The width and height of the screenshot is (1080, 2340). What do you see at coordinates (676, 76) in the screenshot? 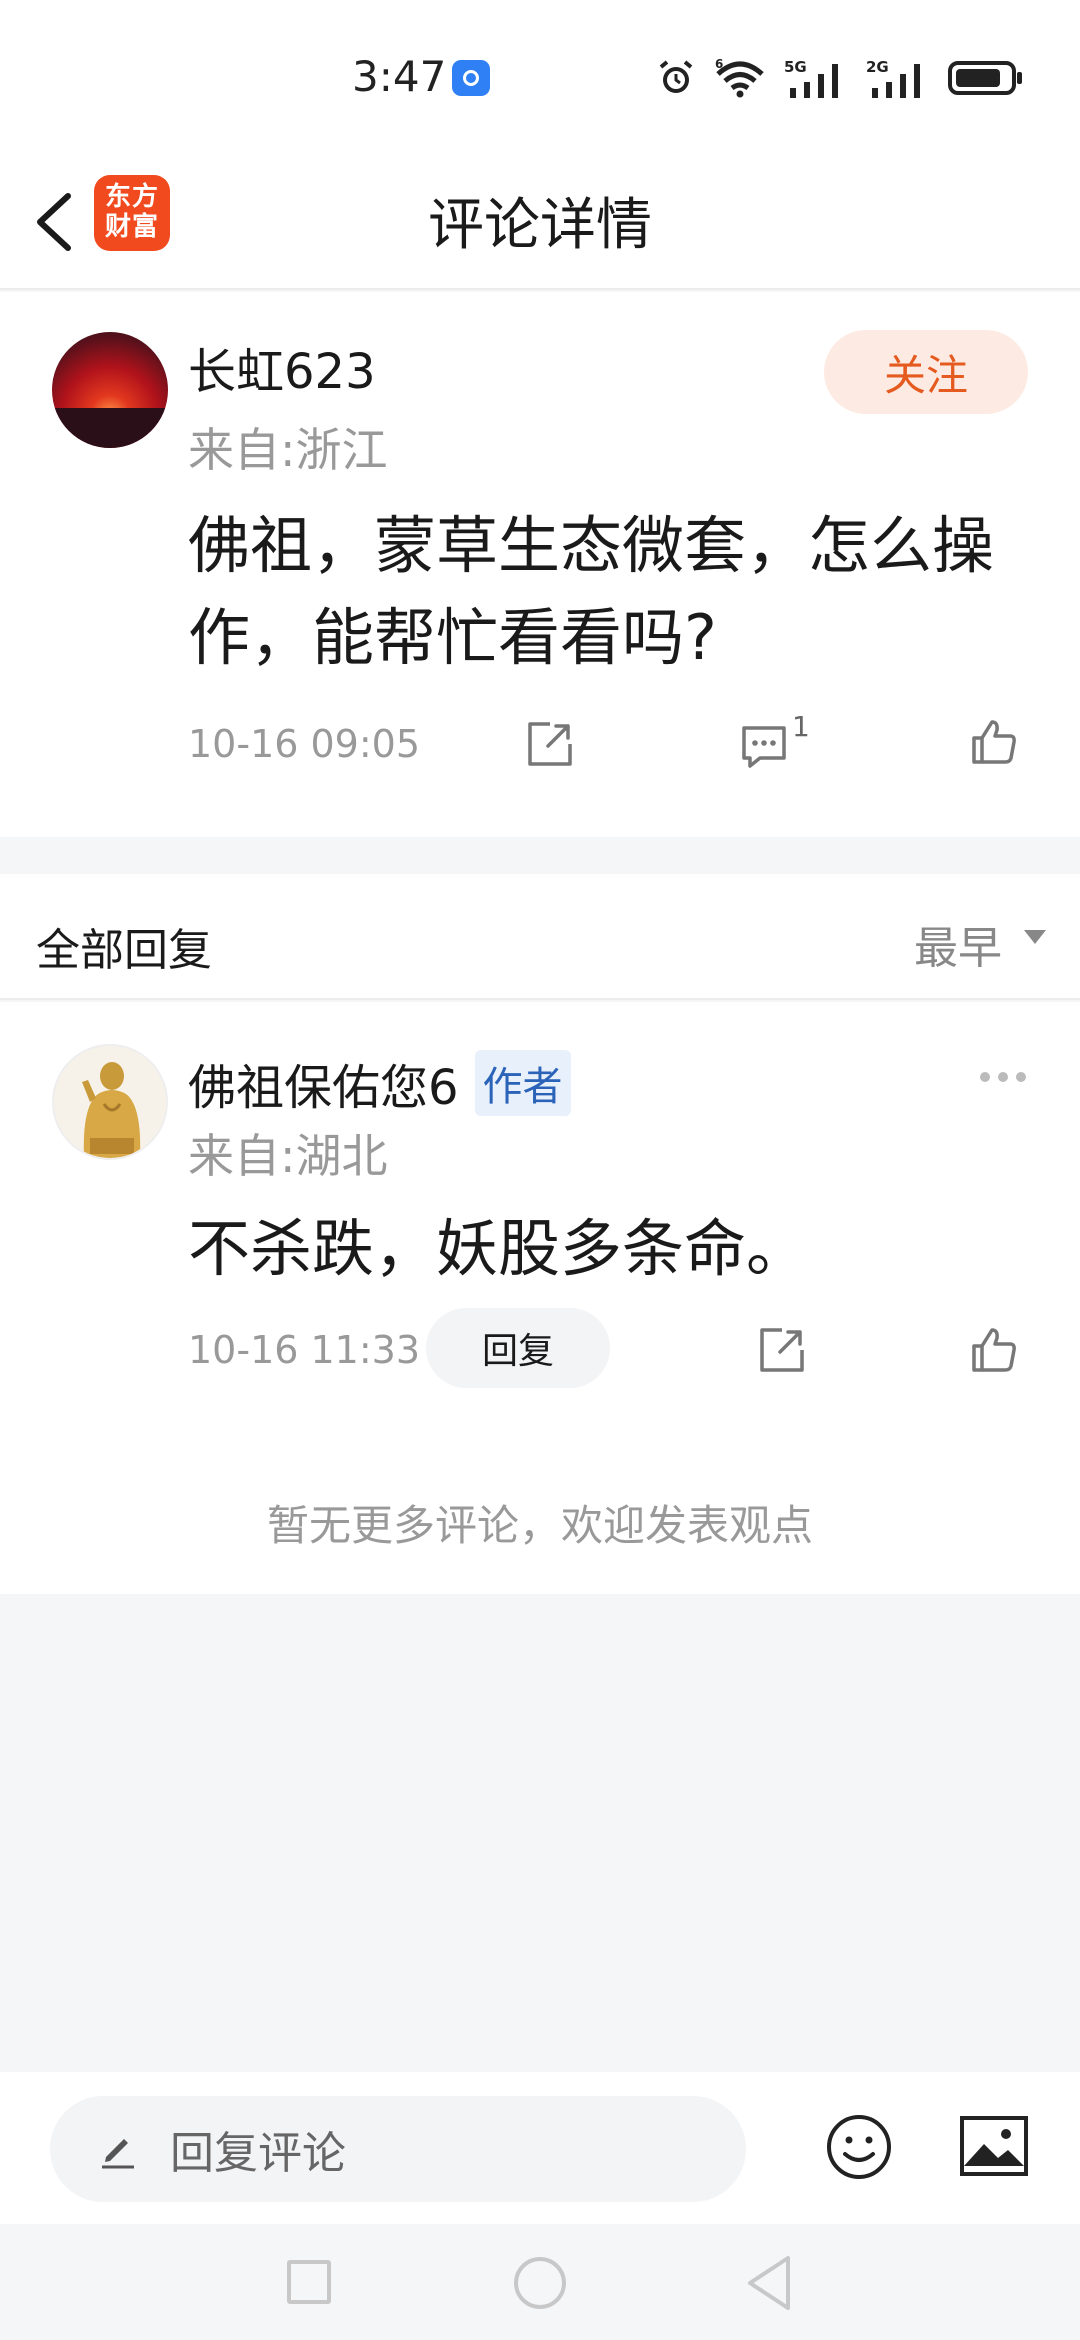
I see `alarm-icon` at bounding box center [676, 76].